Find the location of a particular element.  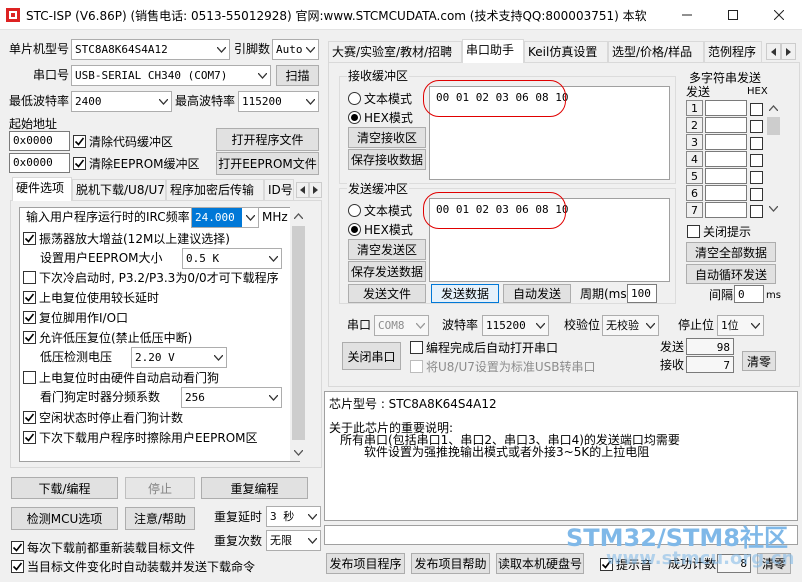

publish-project-help-button: 发布项目帮助 is located at coordinates (450, 563).